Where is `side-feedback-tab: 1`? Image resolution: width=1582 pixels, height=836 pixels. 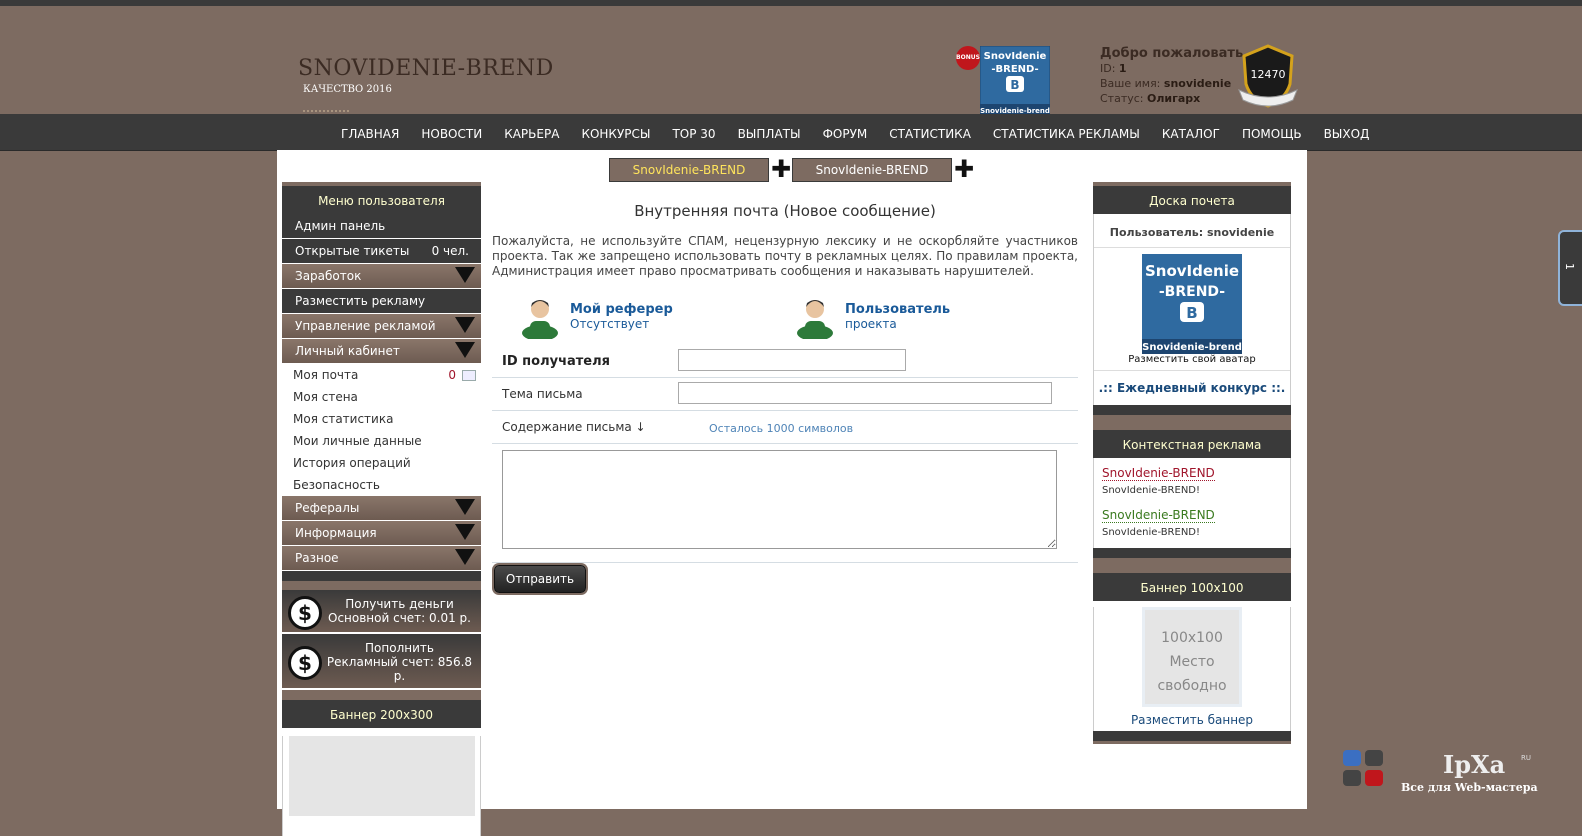
side-feedback-tab: 1 is located at coordinates (1570, 268).